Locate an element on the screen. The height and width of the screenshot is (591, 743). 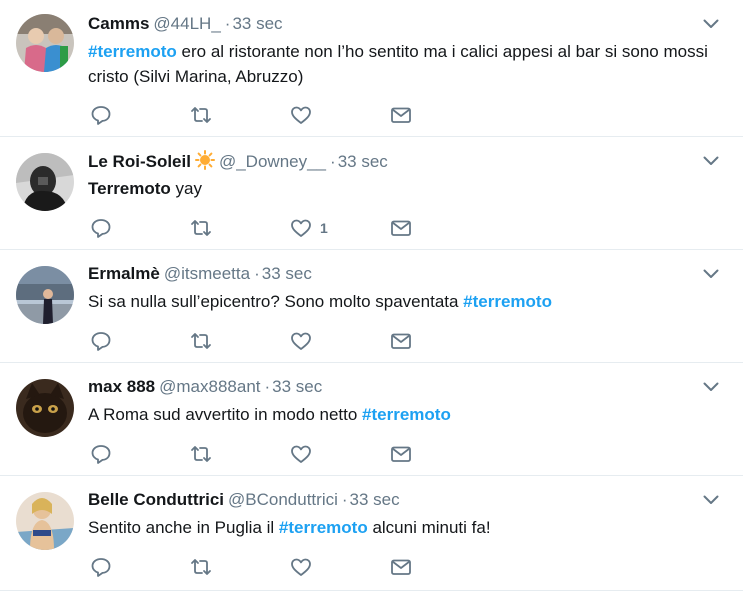
author-name: Camms is located at coordinates (118, 23).